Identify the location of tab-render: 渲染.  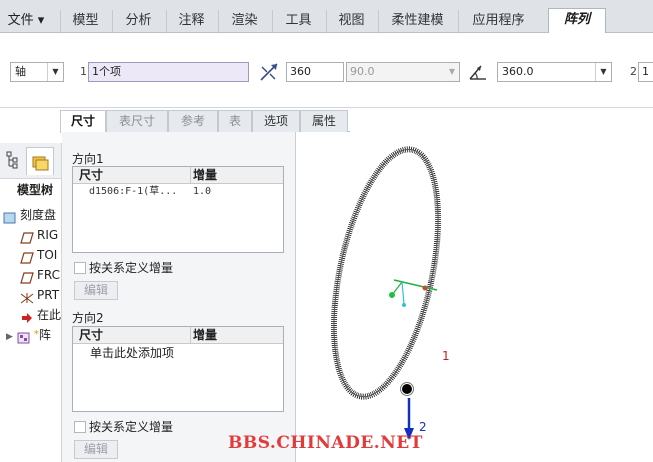
(244, 21).